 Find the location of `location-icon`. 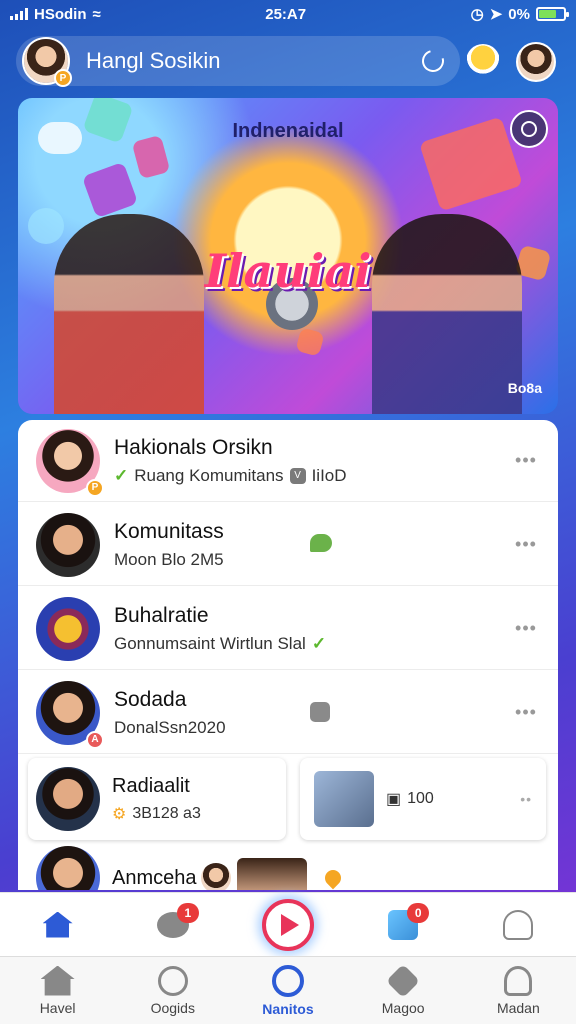

location-icon is located at coordinates (332, 878).